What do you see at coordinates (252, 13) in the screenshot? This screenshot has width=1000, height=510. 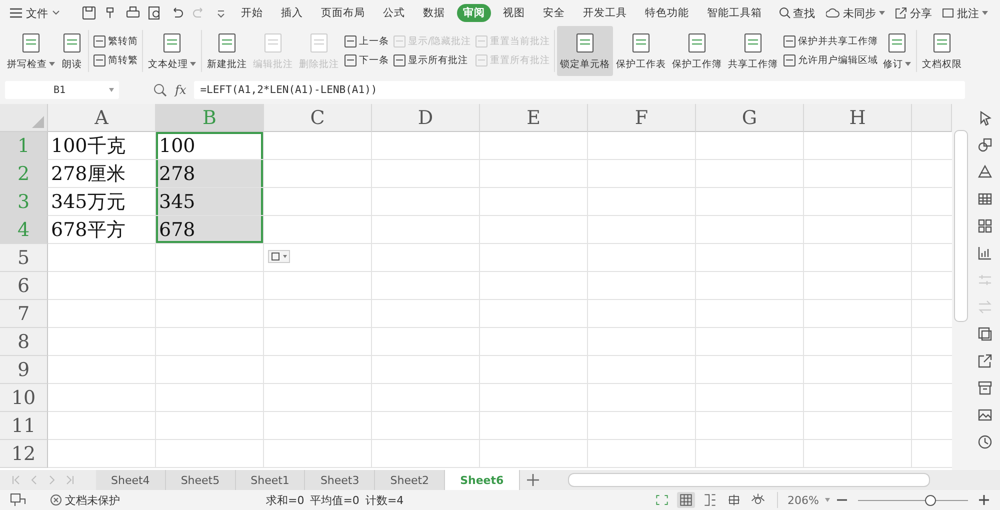 I see `ribbon-tab: 开始` at bounding box center [252, 13].